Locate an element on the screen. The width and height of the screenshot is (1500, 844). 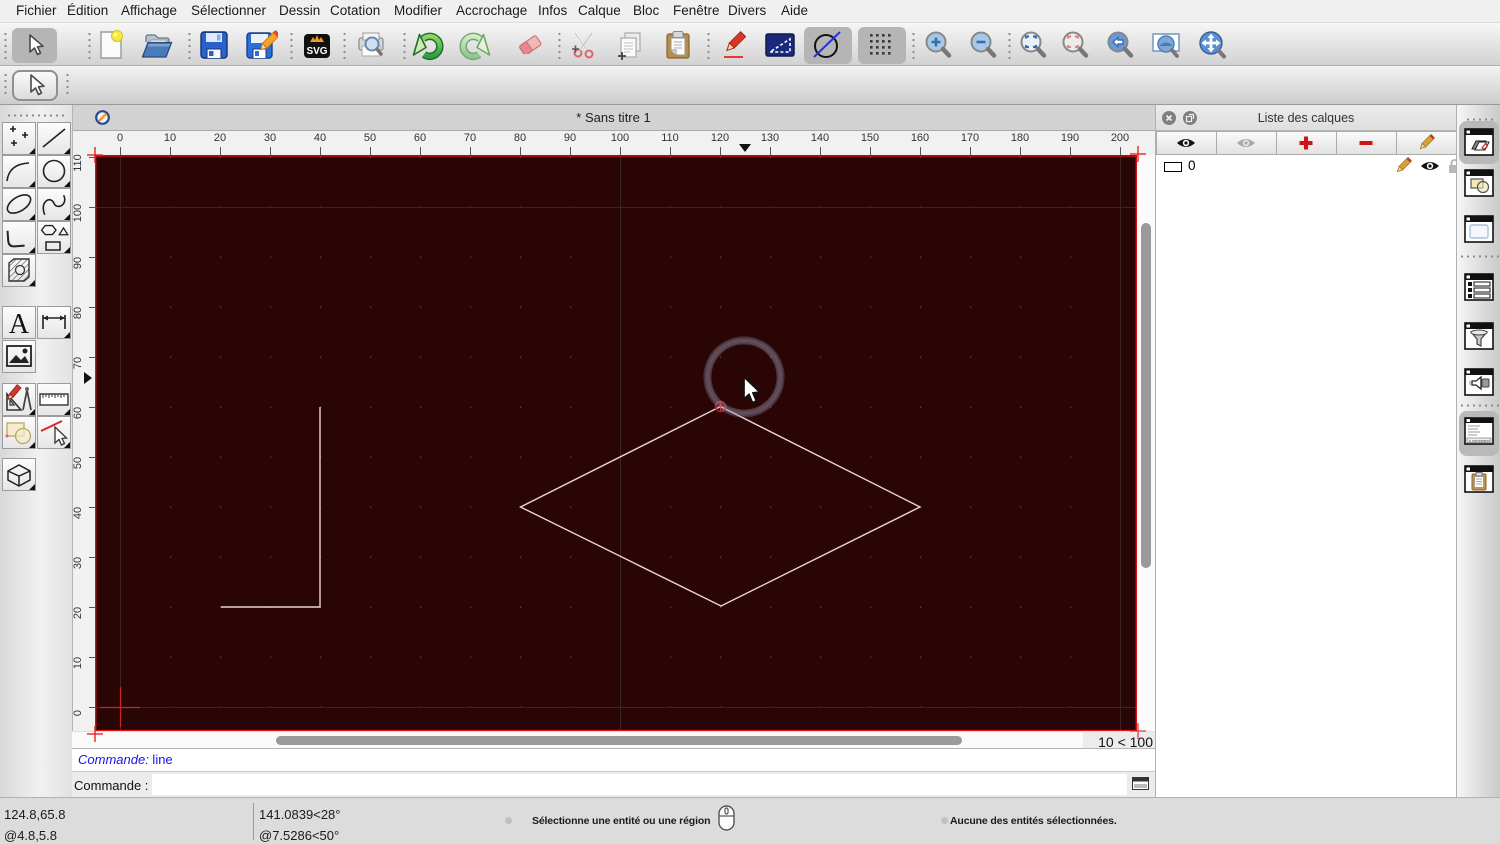
svg-text: c command is located at coordinates (1479, 440).